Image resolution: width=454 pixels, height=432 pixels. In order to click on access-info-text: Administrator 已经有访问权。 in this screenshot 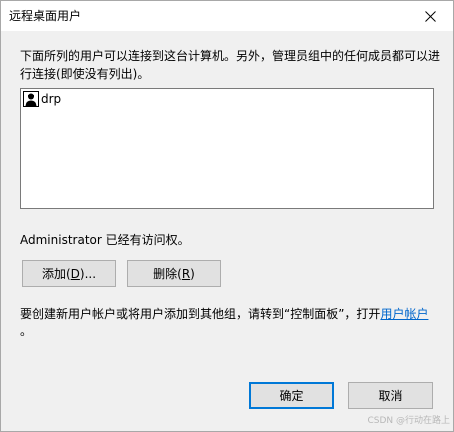, I will do `click(105, 240)`.